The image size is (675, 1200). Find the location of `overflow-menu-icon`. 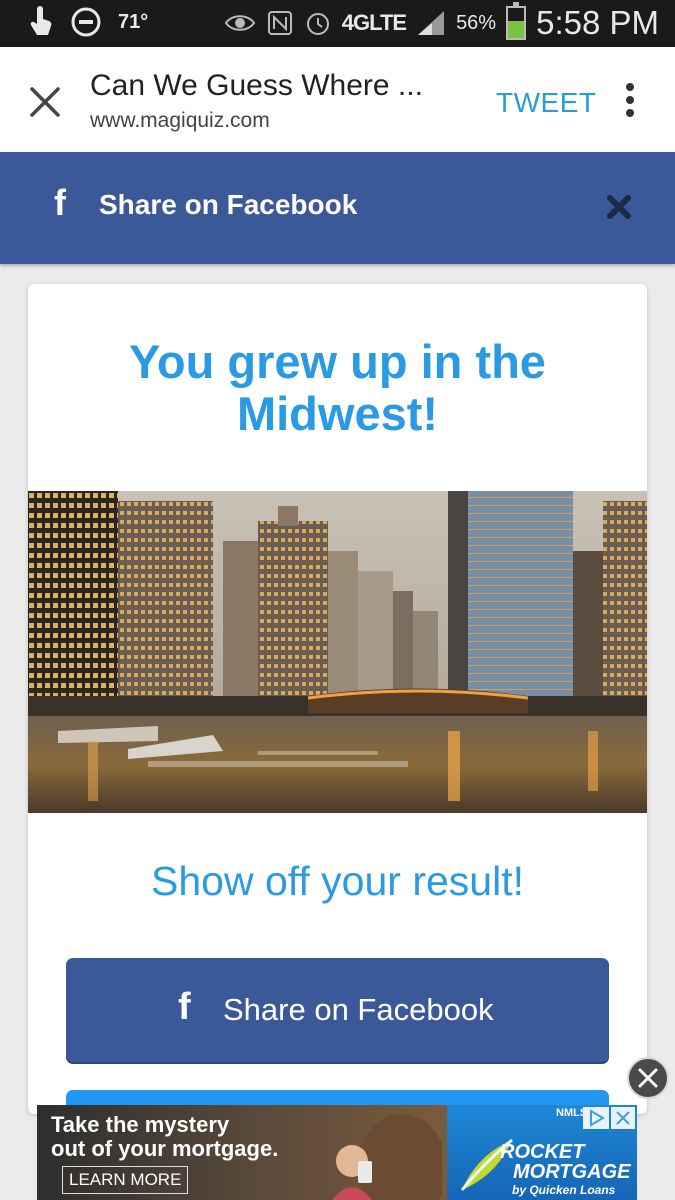

overflow-menu-icon is located at coordinates (630, 103).